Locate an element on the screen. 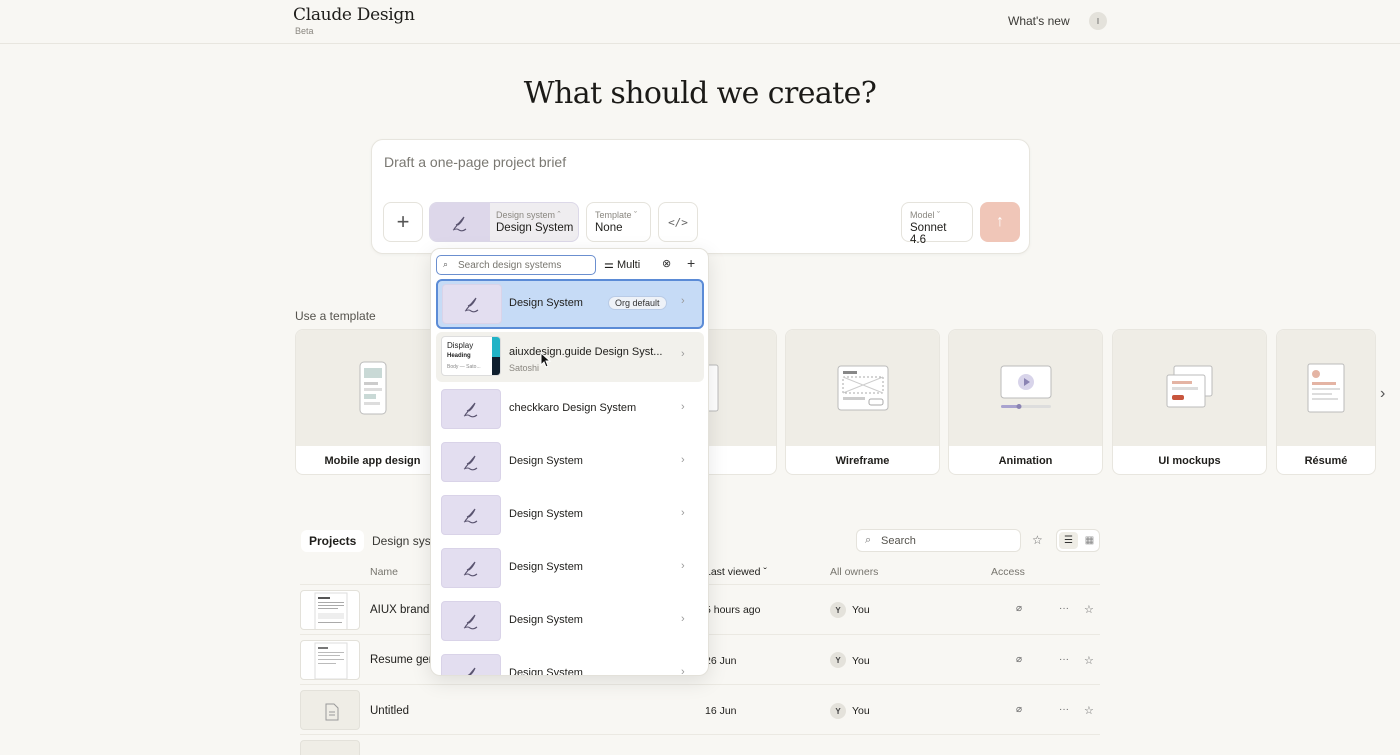  design-system-item: Design System Org default › is located at coordinates (570, 304).